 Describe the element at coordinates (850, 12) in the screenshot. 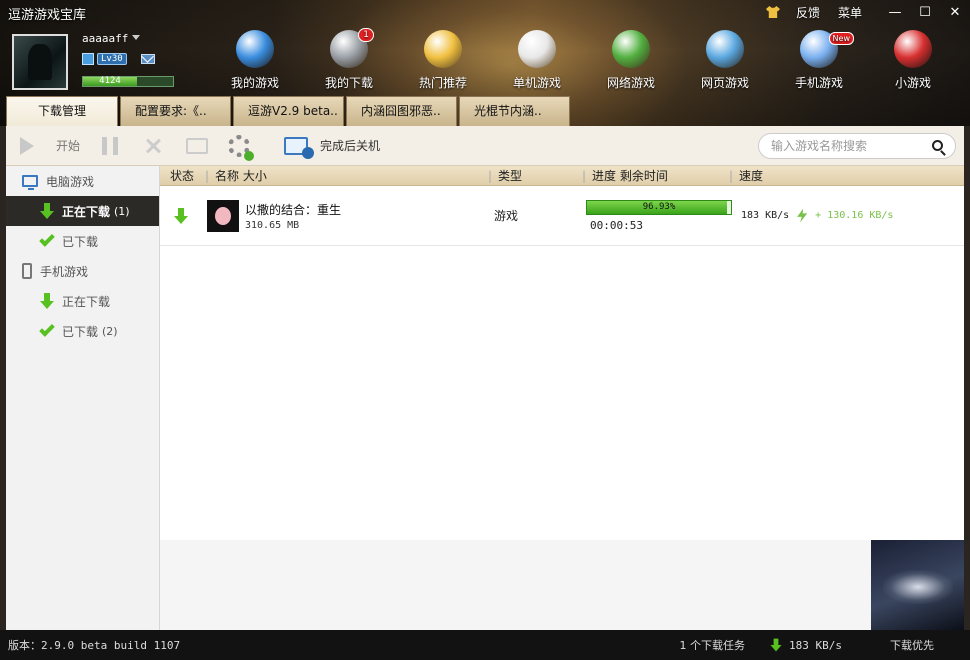

I see `menu-link: 菜单` at that location.